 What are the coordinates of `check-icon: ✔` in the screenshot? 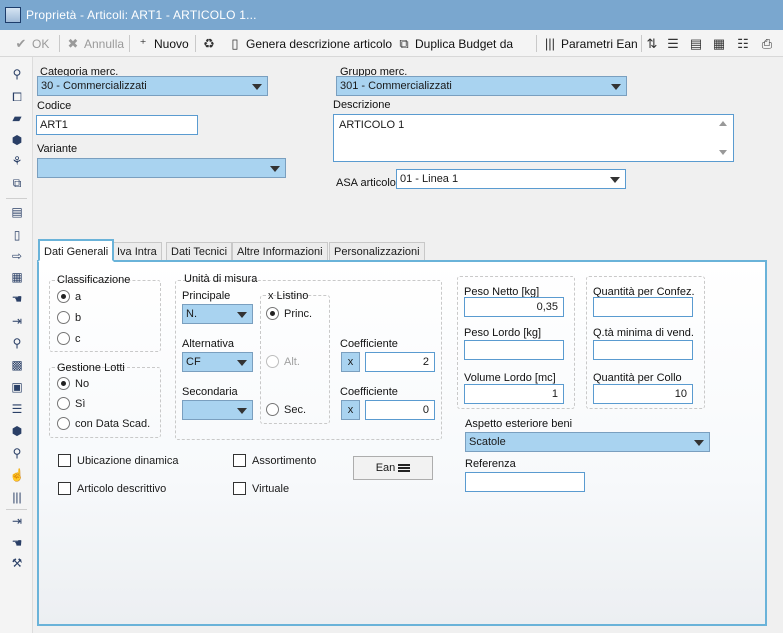 It's located at (21, 43).